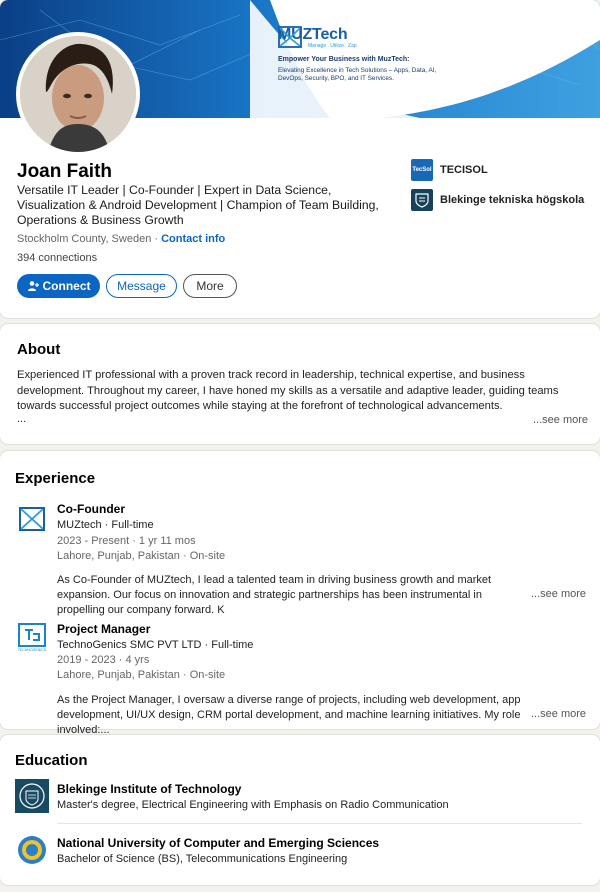  Describe the element at coordinates (65, 171) in the screenshot. I see `profile-name: Joan Faith` at that location.